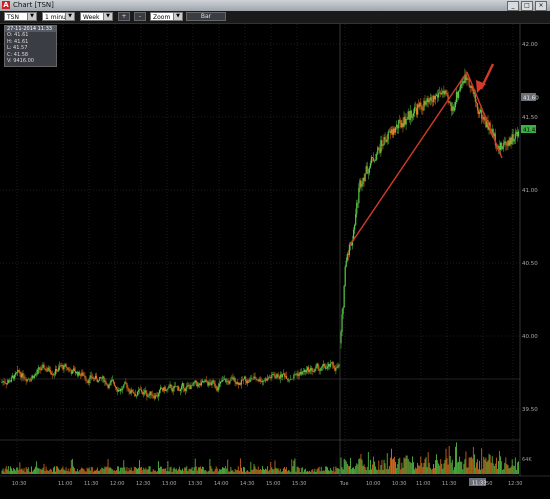 This screenshot has height=499, width=550. I want to click on volume-series, so click(260, 458).